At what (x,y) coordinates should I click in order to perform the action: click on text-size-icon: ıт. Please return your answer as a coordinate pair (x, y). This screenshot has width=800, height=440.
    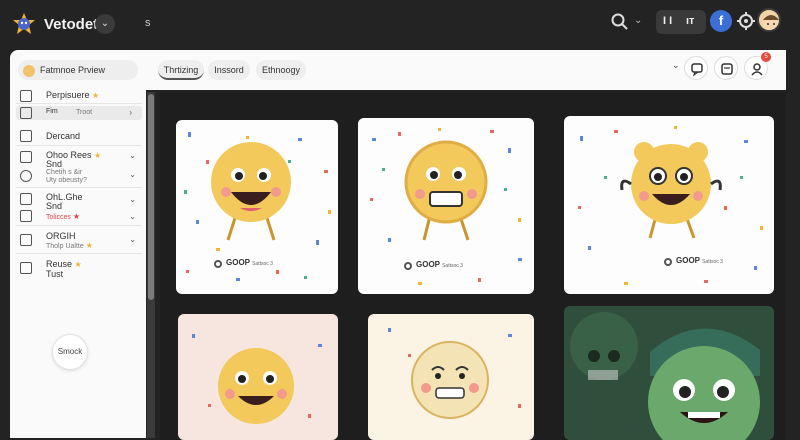
    Looking at the image, I should click on (690, 21).